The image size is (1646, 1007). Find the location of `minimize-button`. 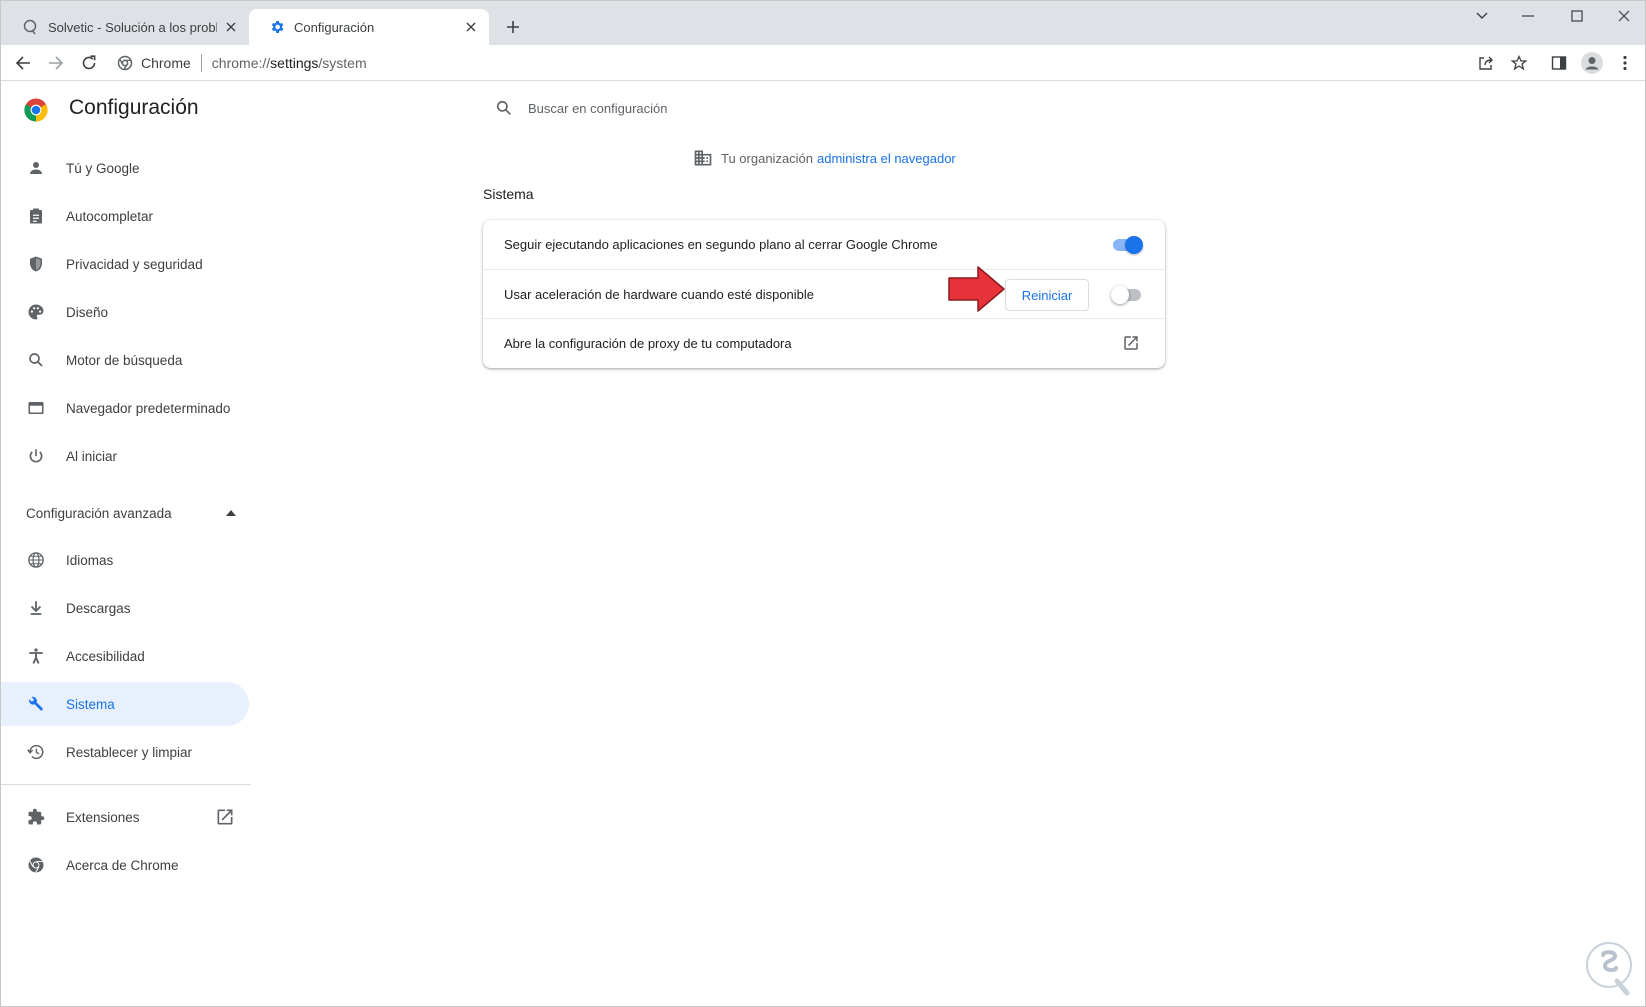

minimize-button is located at coordinates (1528, 16).